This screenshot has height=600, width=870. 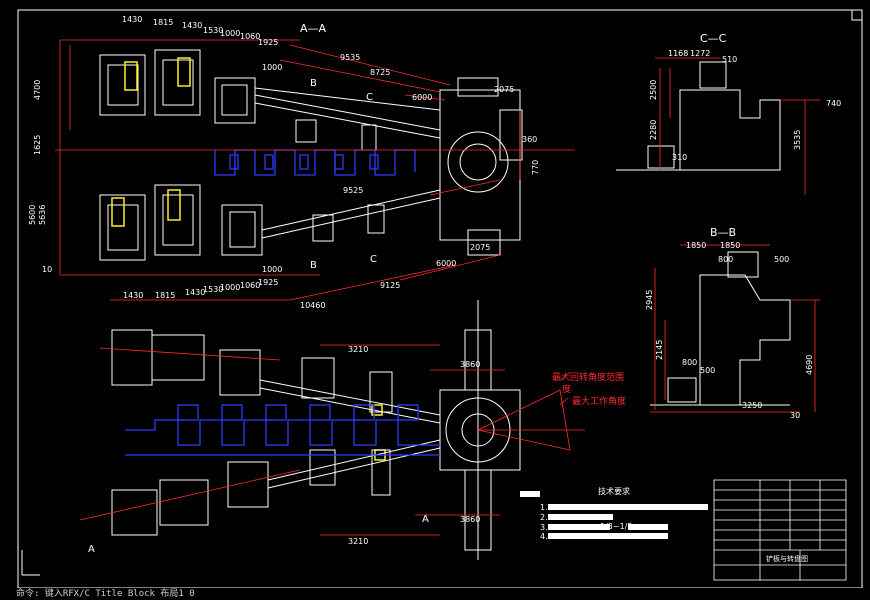 What do you see at coordinates (752, 405) in the screenshot?
I see `dim-label: 3250` at bounding box center [752, 405].